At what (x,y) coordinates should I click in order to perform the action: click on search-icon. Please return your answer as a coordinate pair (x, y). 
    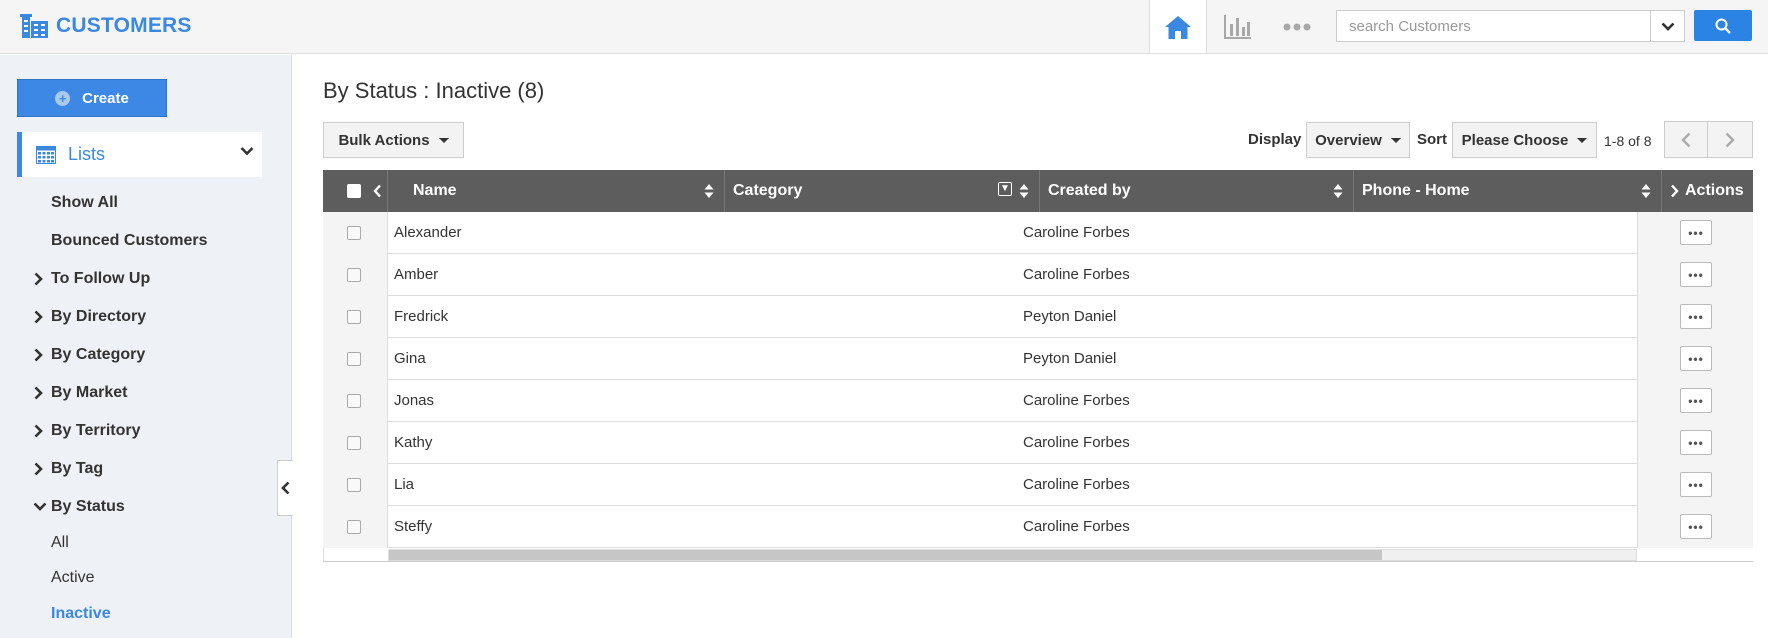
    Looking at the image, I should click on (1723, 26).